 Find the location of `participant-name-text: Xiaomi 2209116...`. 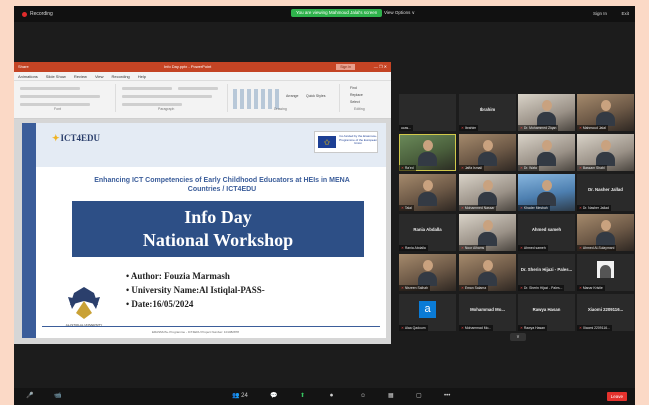

participant-name-text: Xiaomi 2209116... is located at coordinates (596, 328).